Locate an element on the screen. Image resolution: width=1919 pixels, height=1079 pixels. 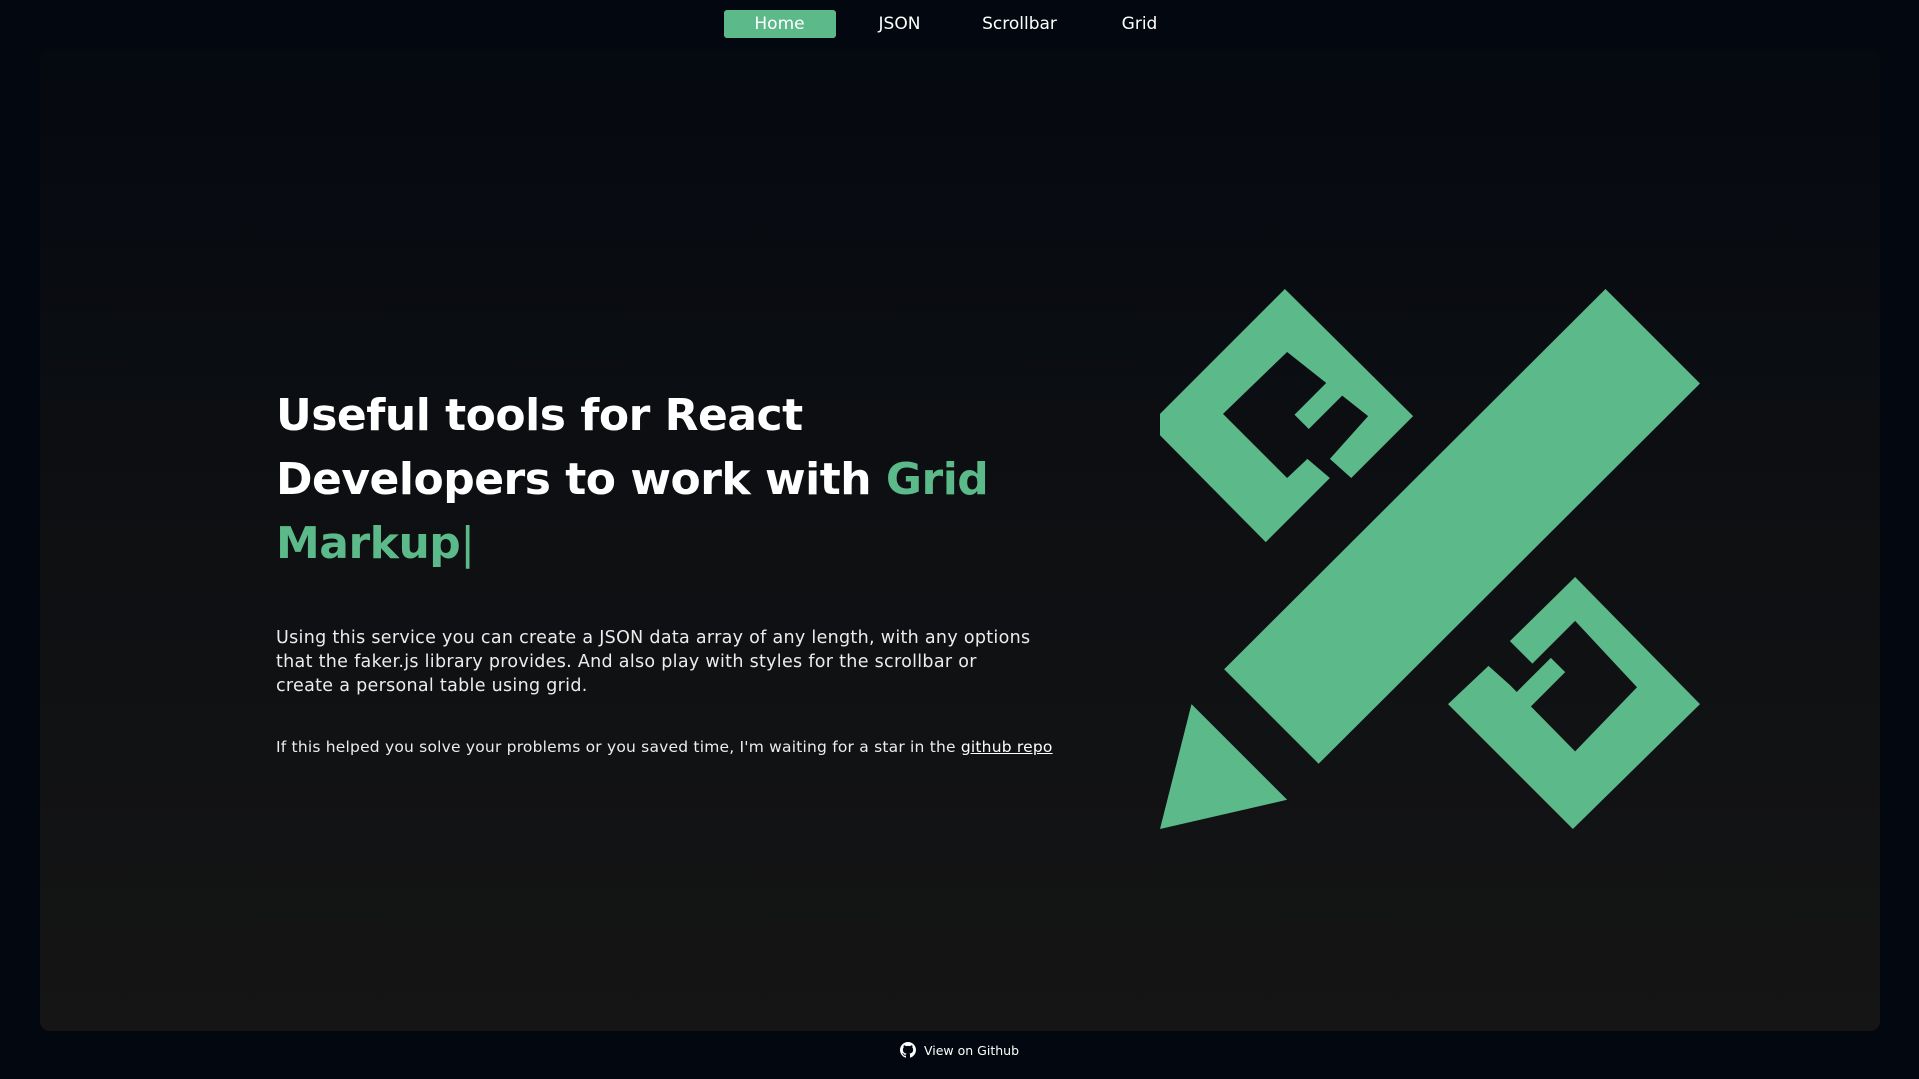
nav-home: Home is located at coordinates (779, 24).